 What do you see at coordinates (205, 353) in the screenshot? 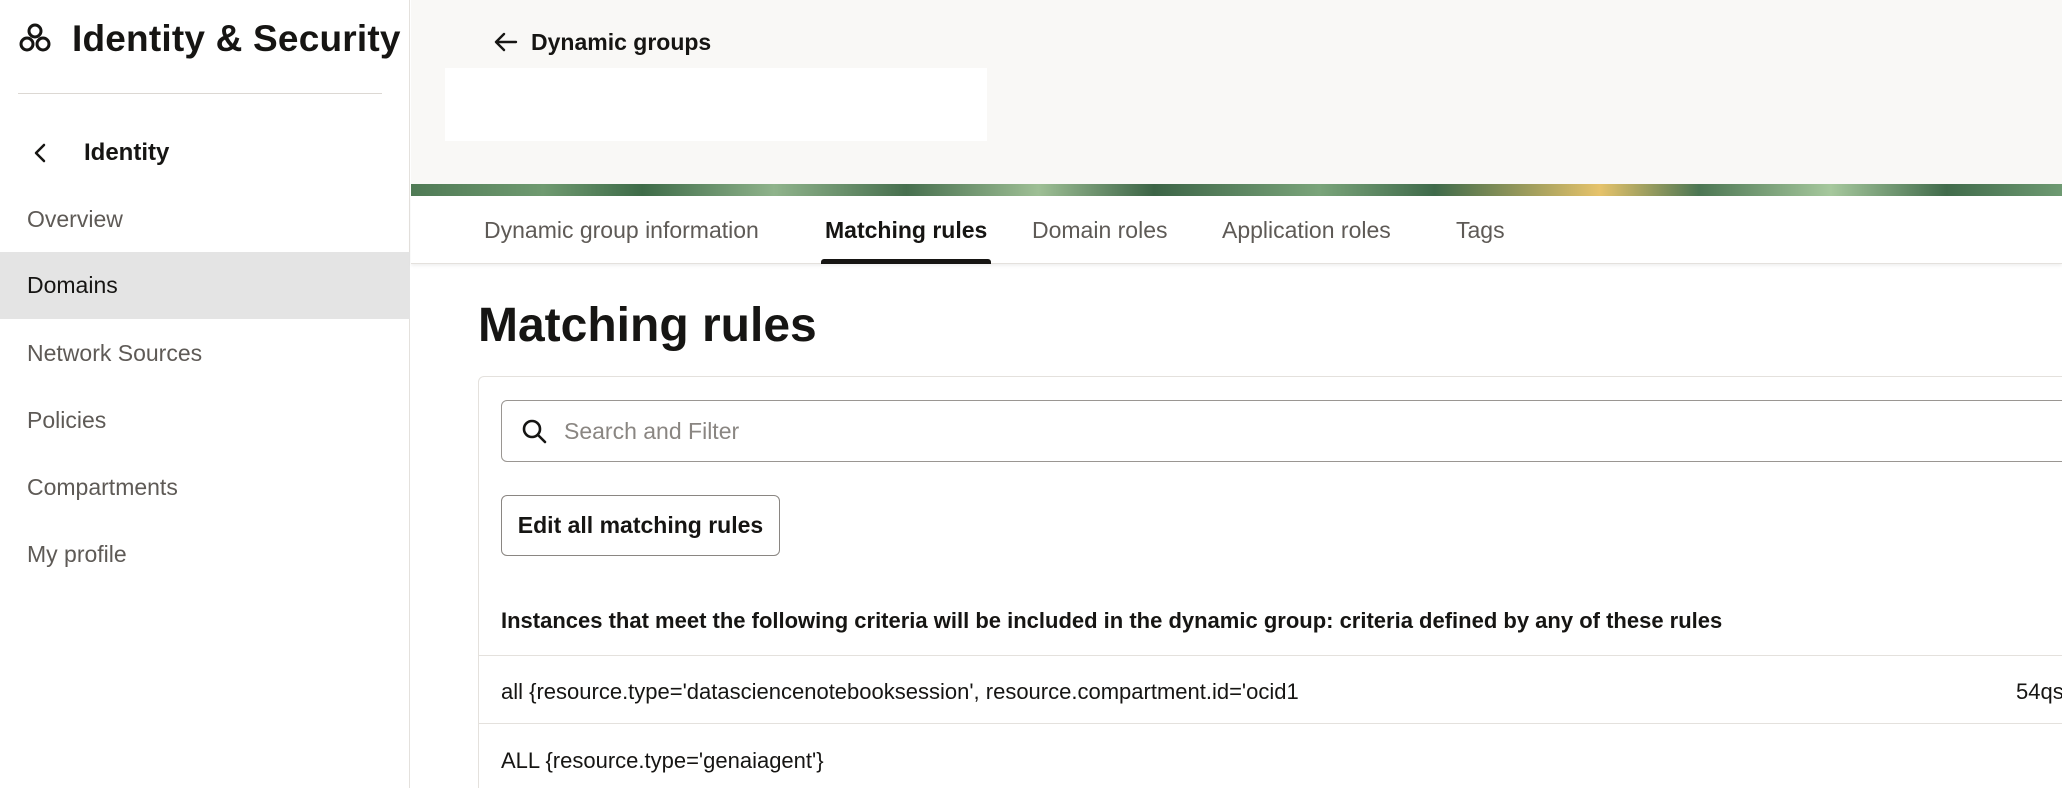
I see `sidebar-item-network-sources: Network Sources` at bounding box center [205, 353].